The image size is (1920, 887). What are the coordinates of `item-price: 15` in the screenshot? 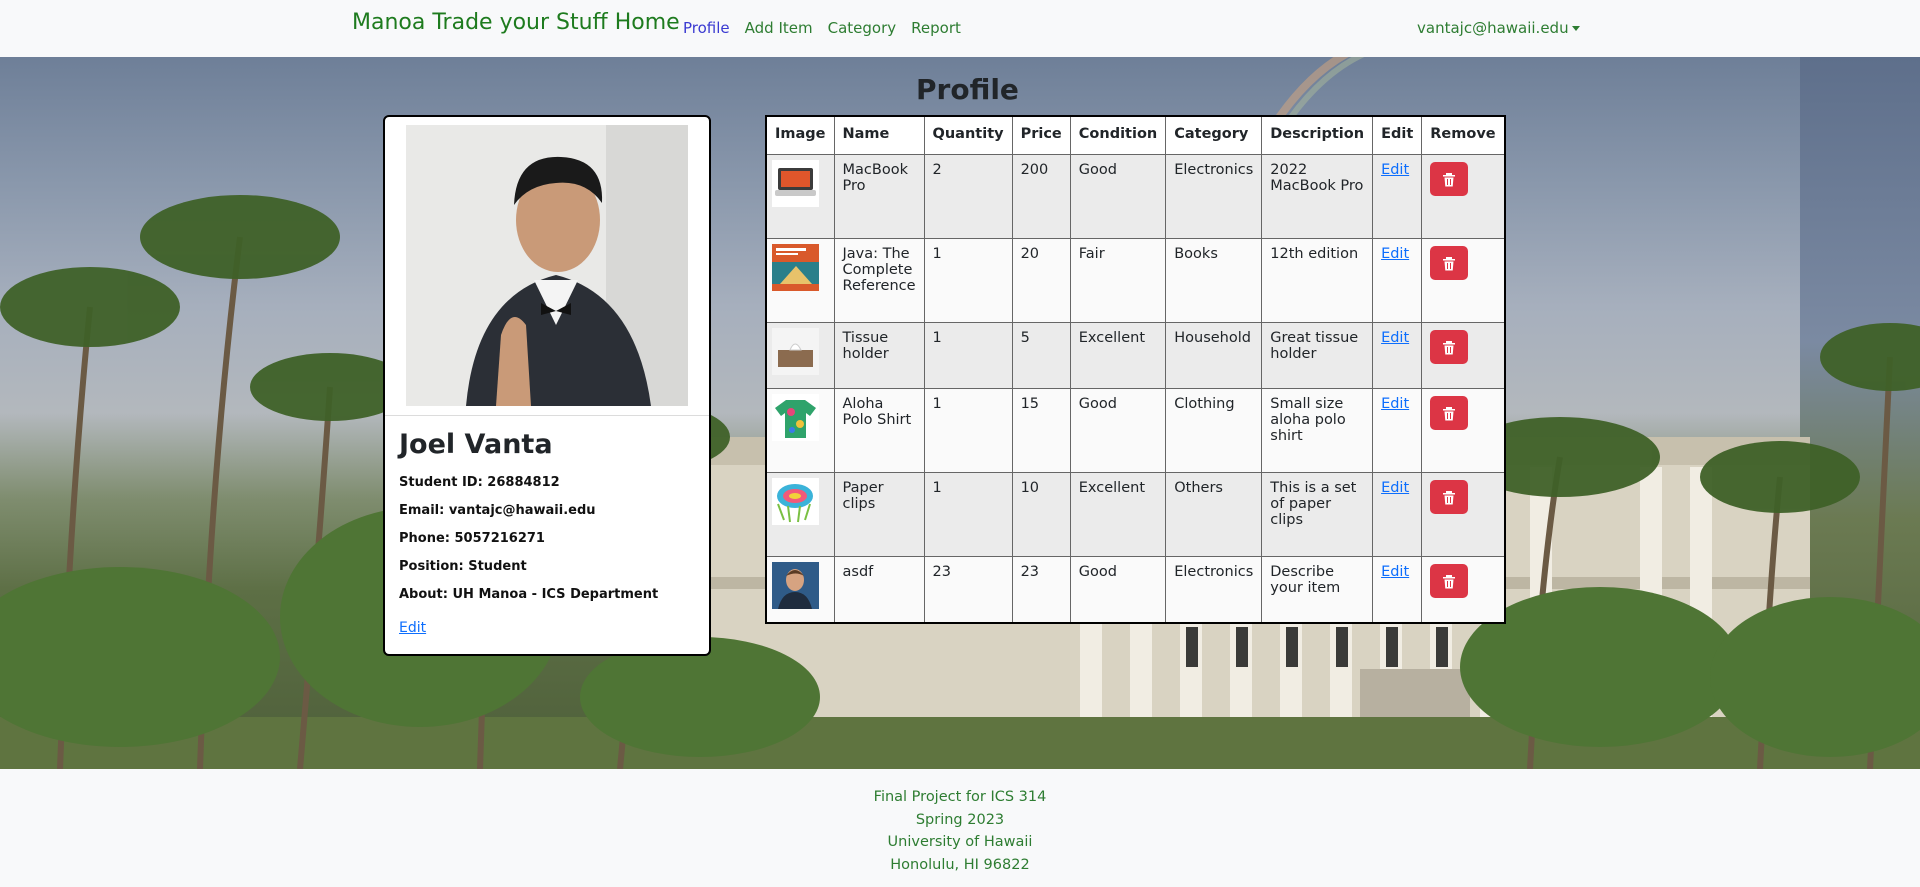 It's located at (1041, 430).